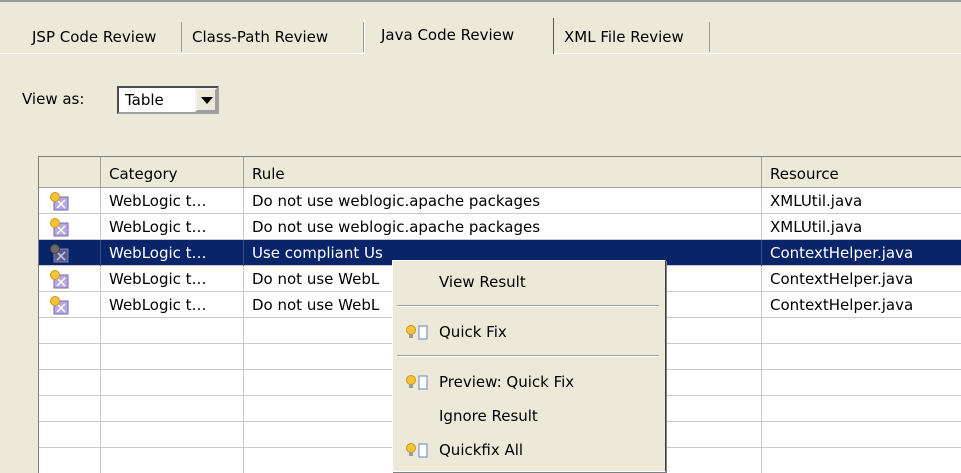 The height and width of the screenshot is (473, 961). Describe the element at coordinates (528, 332) in the screenshot. I see `menu-item-quick-fix: Quick Fix` at that location.